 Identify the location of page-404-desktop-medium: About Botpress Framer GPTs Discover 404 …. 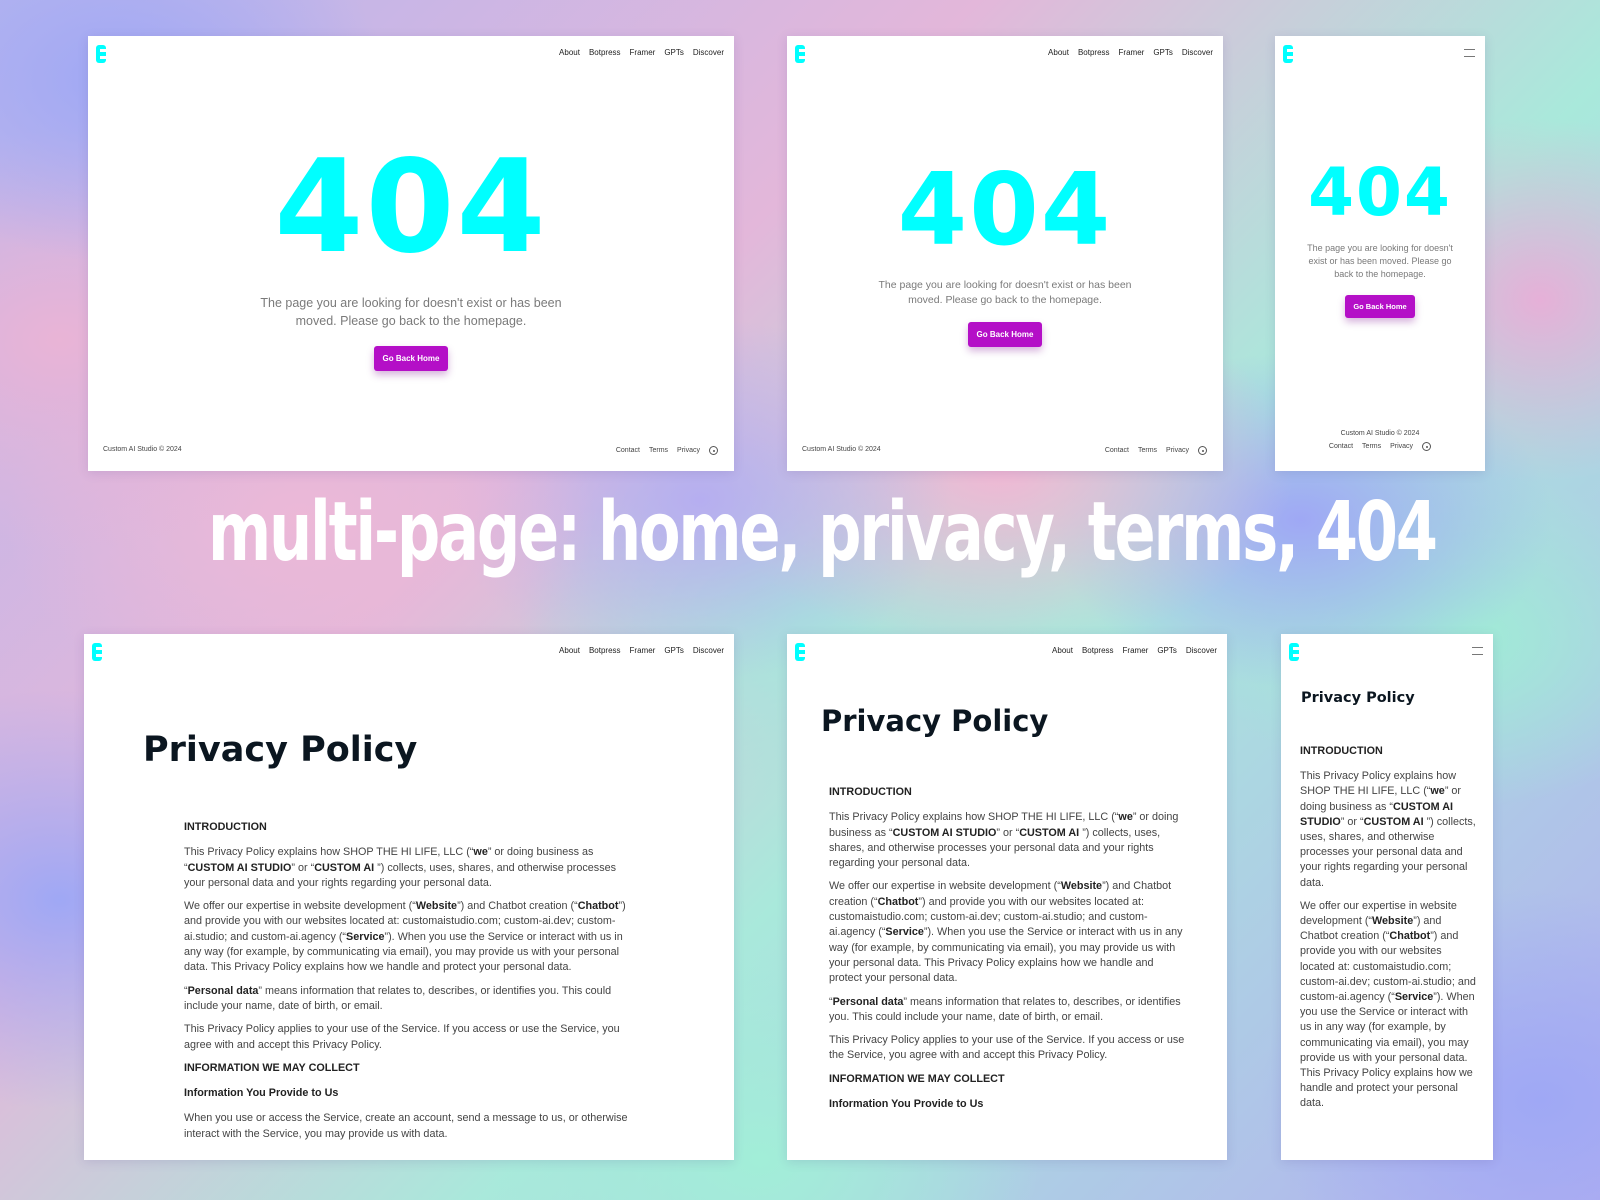
(1005, 253).